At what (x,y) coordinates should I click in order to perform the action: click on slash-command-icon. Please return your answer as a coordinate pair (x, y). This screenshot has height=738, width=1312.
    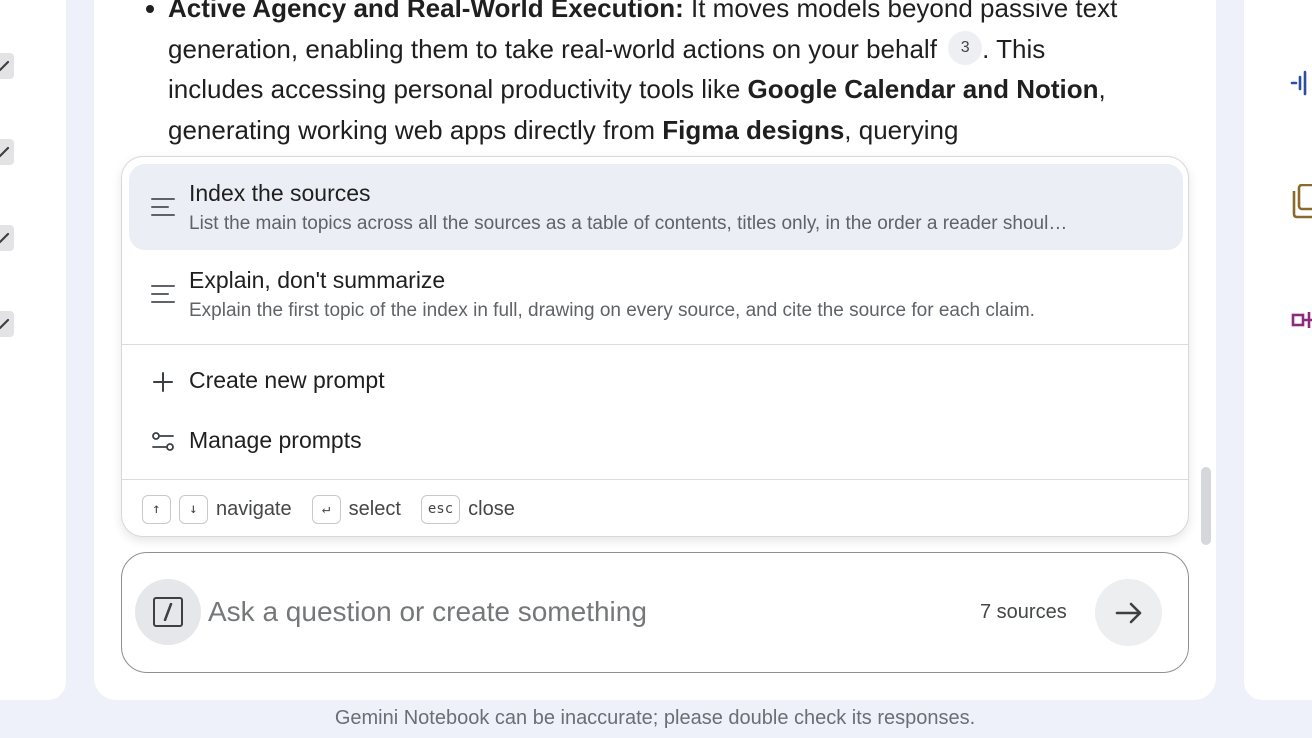
    Looking at the image, I should click on (168, 612).